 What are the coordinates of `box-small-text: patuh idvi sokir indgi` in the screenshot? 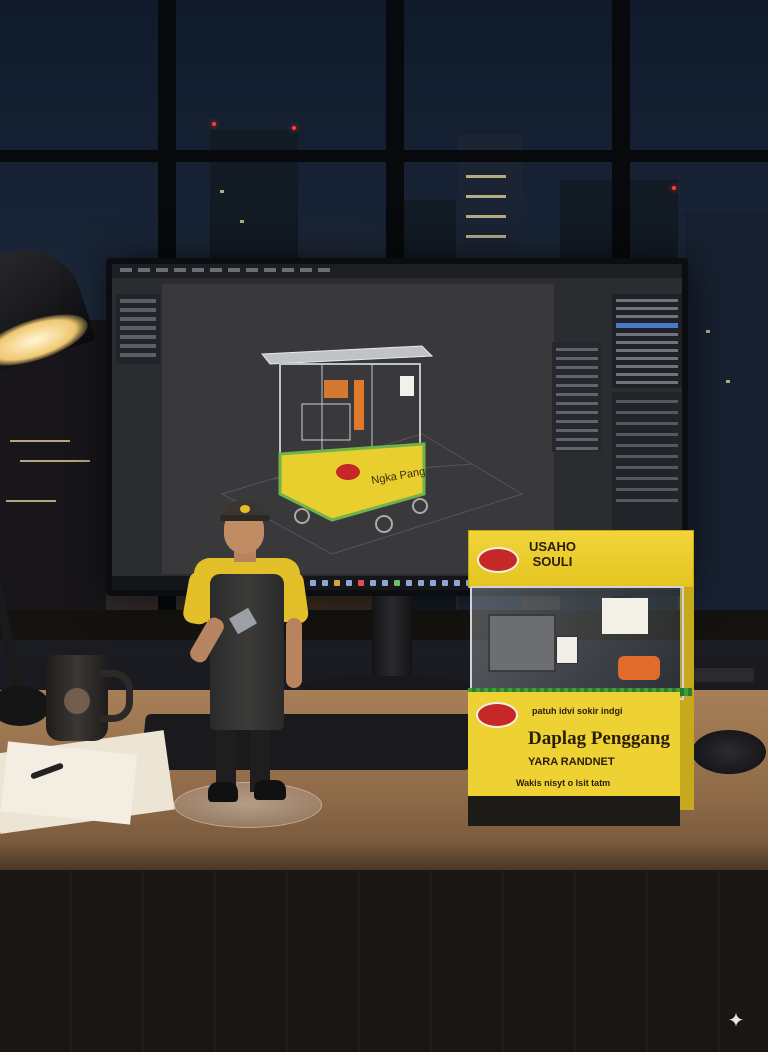 It's located at (577, 711).